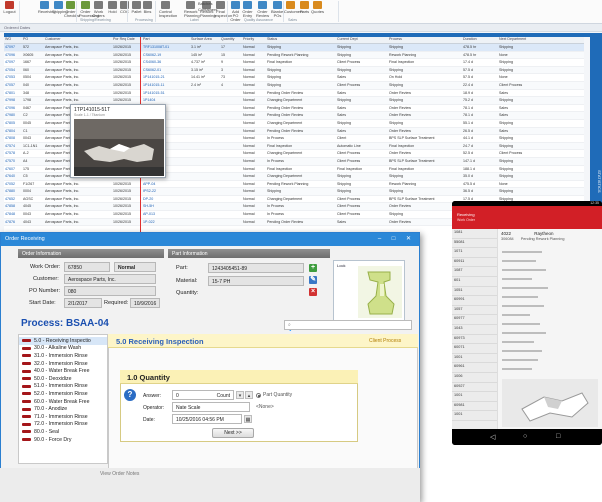 The image size is (602, 502). Describe the element at coordinates (474, 349) in the screenshot. I see `tablet-list-item: 60071` at that location.